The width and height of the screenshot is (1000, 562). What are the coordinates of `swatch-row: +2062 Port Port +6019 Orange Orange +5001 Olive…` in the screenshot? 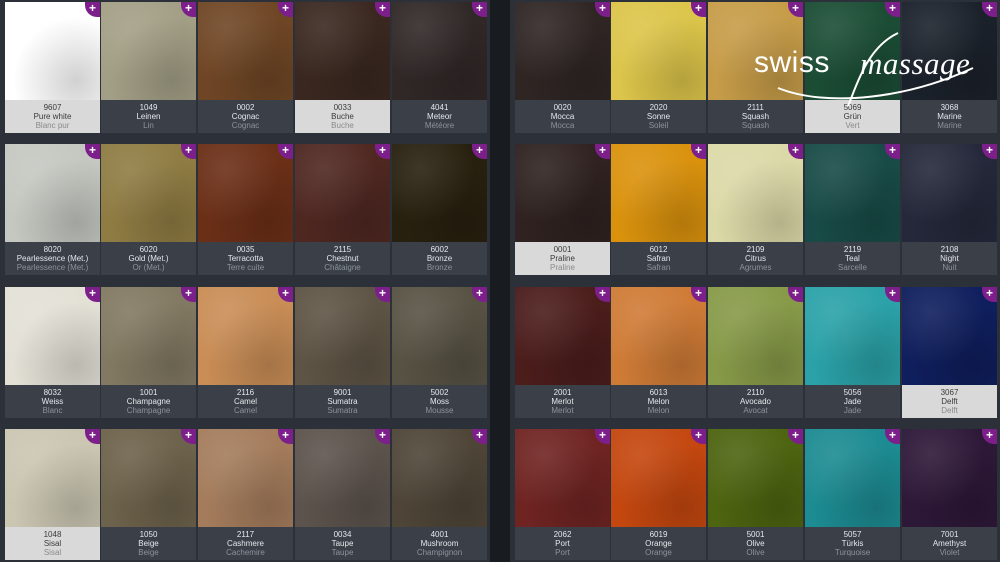 It's located at (755, 494).